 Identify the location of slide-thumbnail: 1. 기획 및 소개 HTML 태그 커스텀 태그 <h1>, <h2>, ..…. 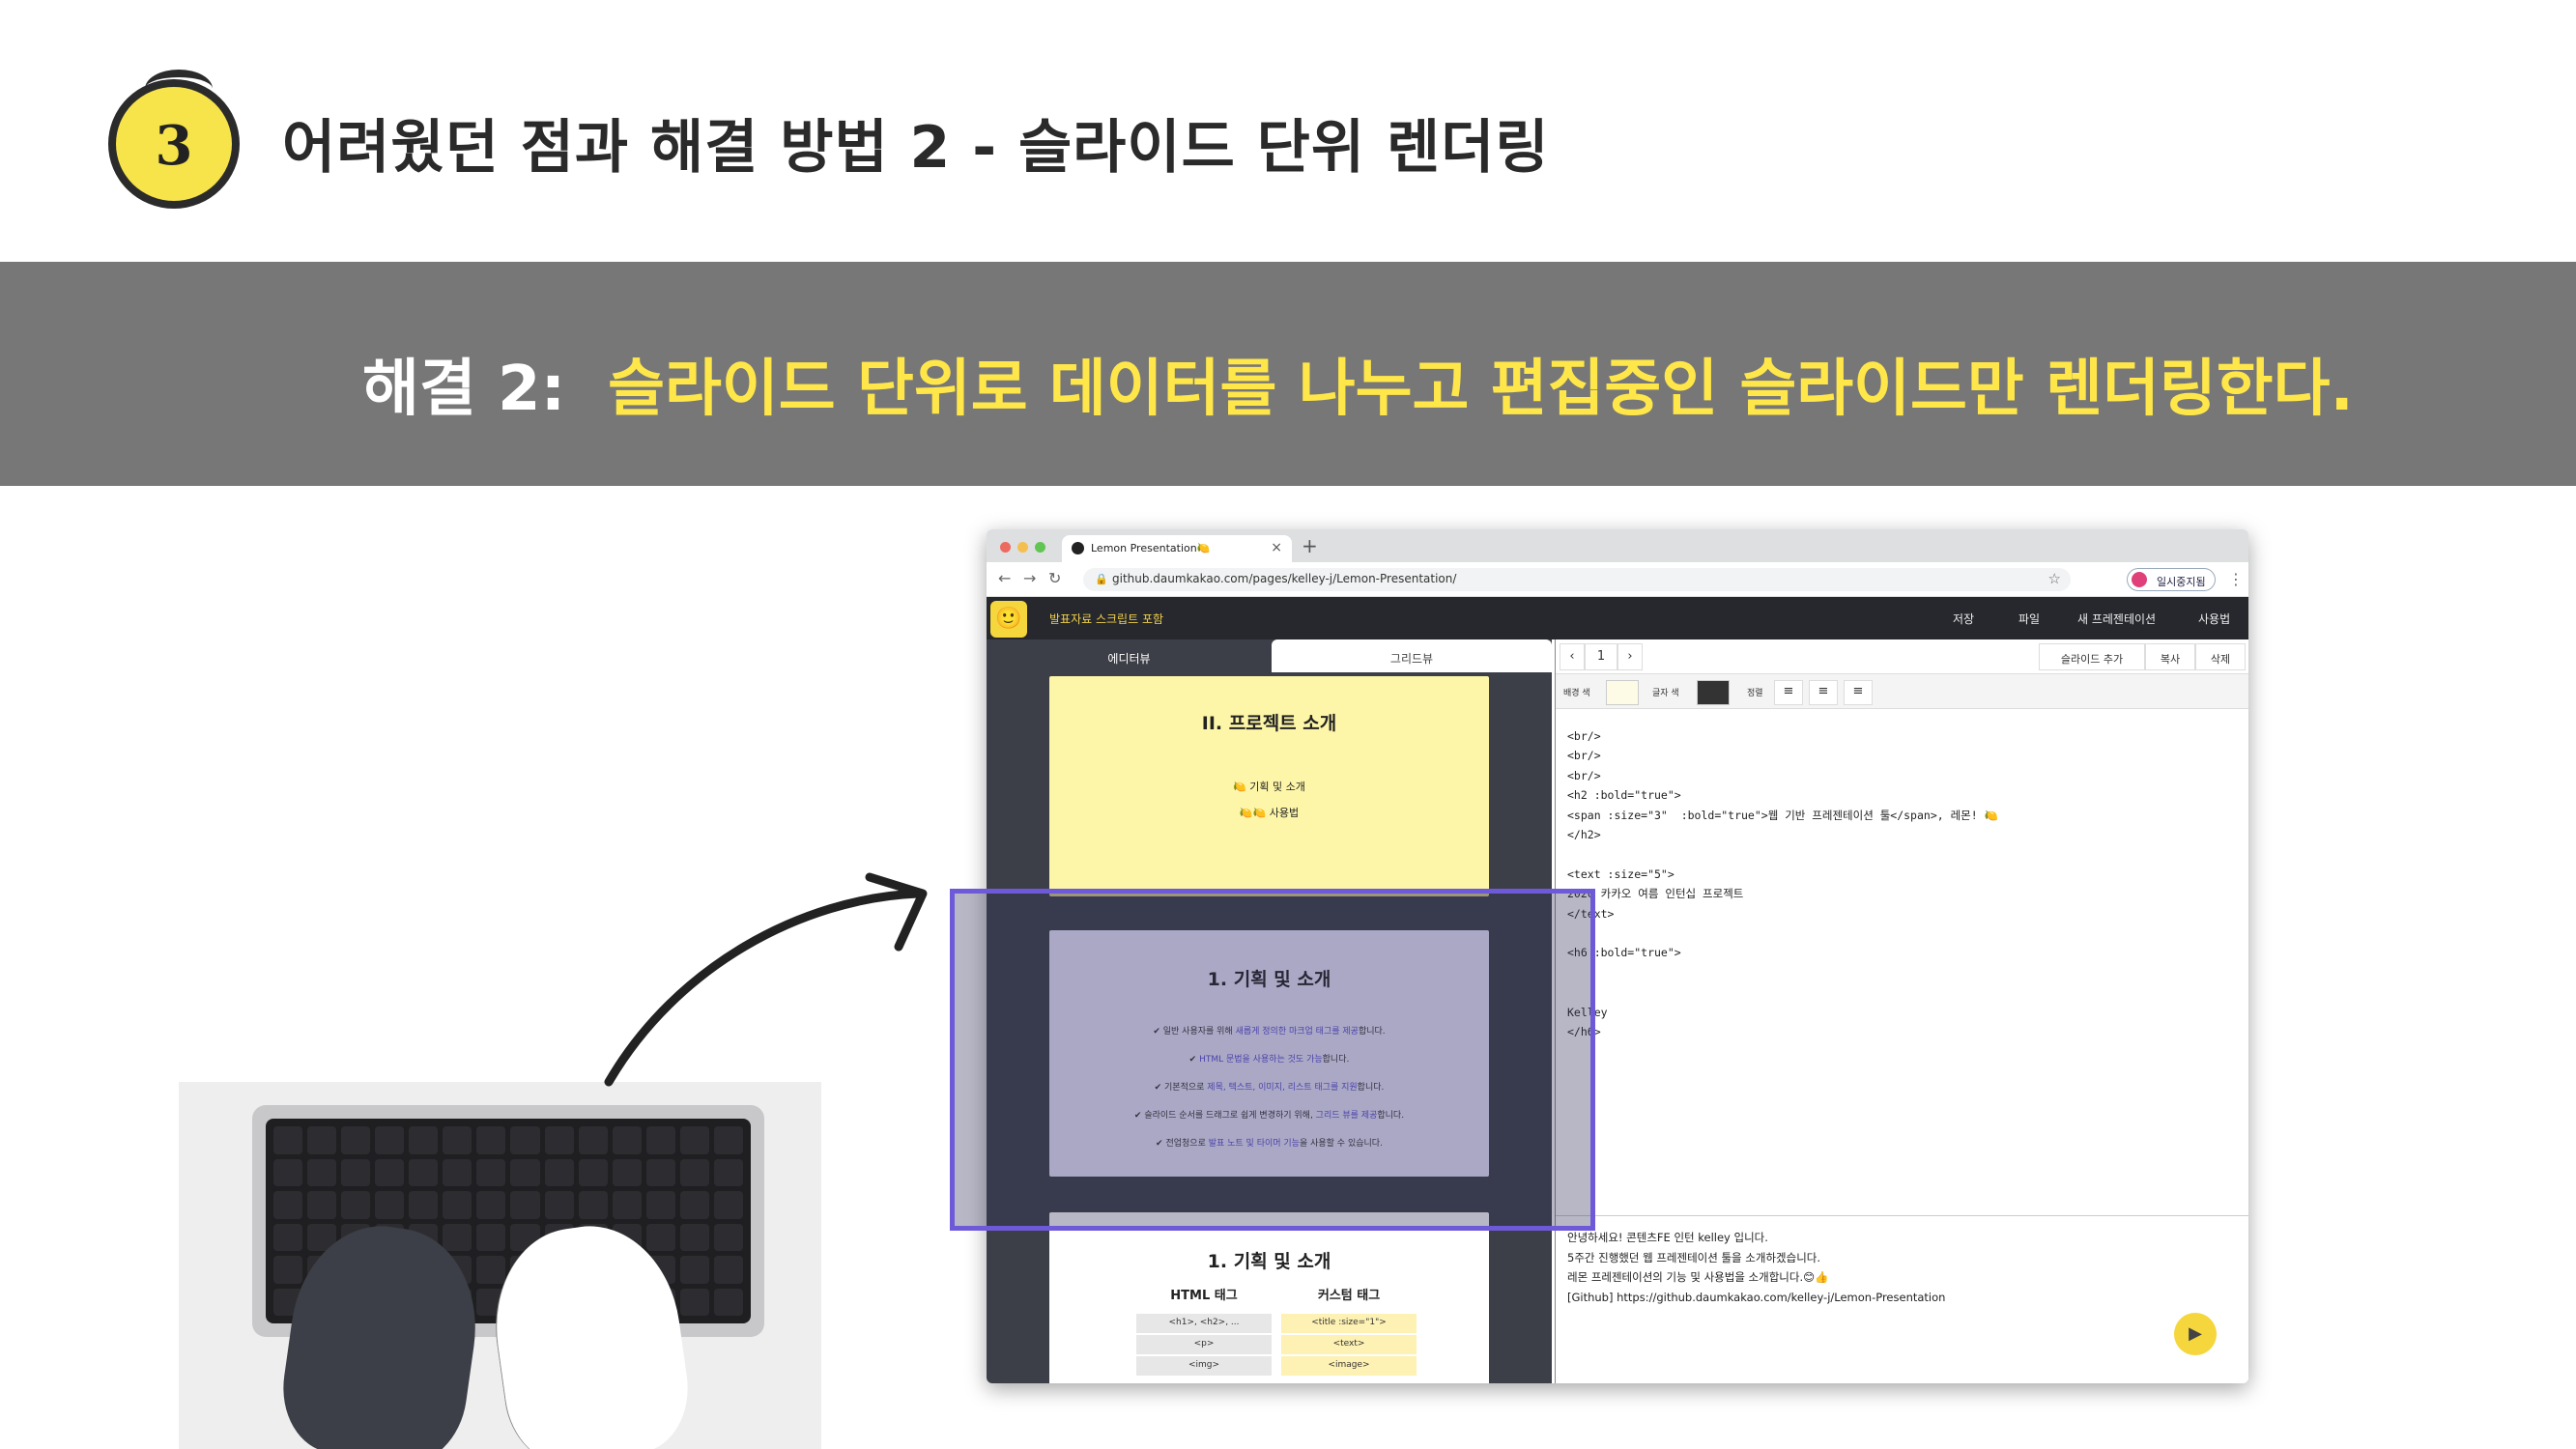
(1269, 1297).